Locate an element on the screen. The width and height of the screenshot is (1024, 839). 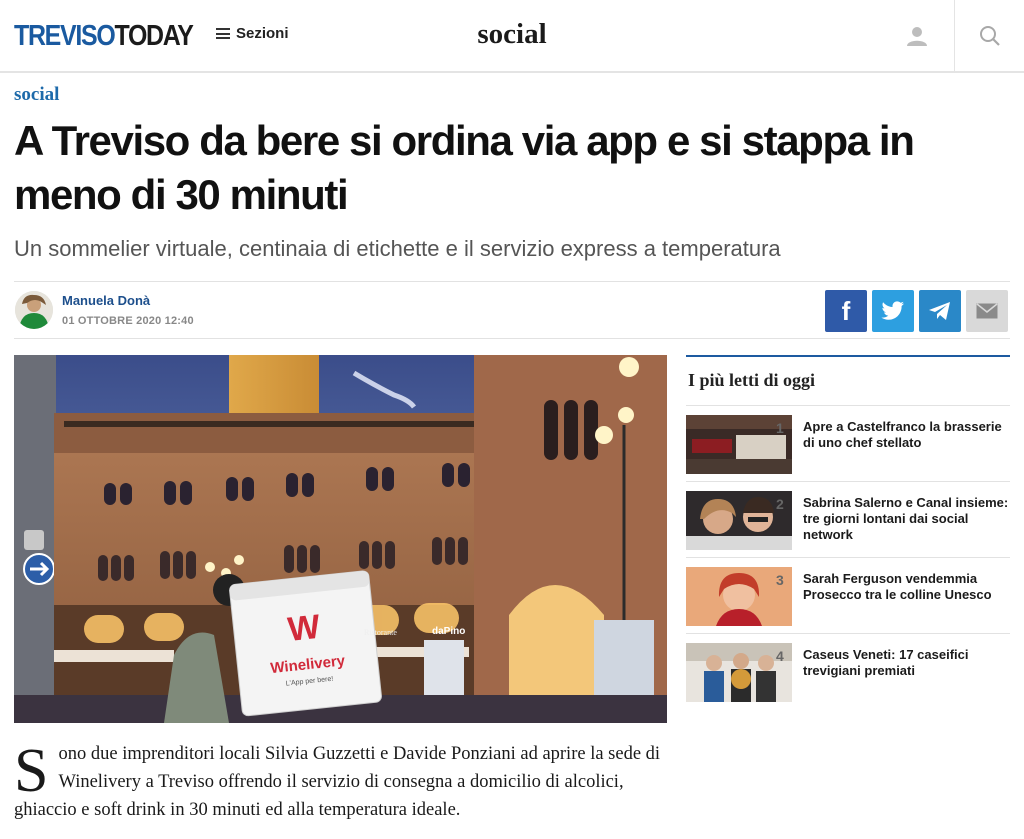
telegram-icon is located at coordinates (939, 311).